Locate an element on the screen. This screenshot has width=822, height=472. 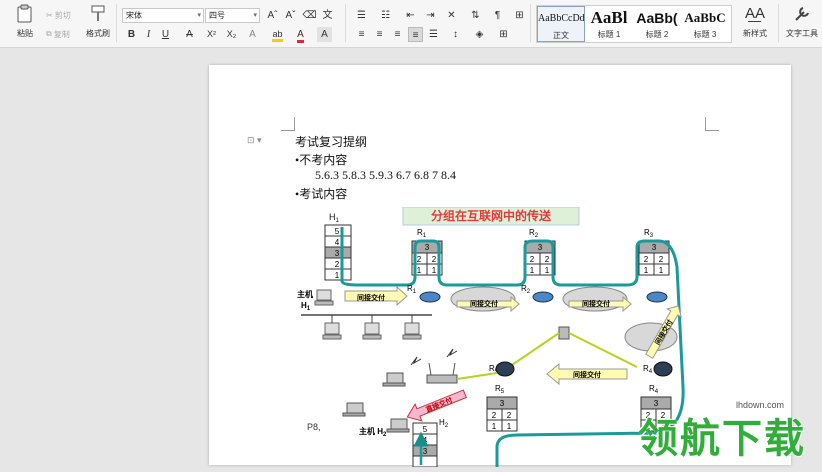
bold-button: B is located at coordinates (131, 34).